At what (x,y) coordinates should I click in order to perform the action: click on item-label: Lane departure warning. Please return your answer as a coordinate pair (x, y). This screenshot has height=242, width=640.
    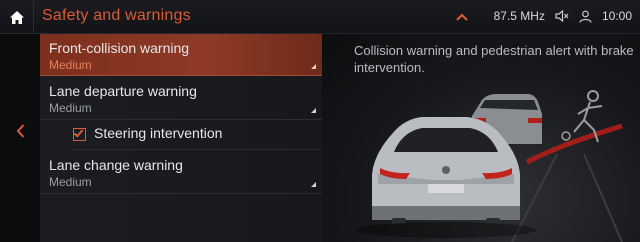
    Looking at the image, I should click on (123, 91).